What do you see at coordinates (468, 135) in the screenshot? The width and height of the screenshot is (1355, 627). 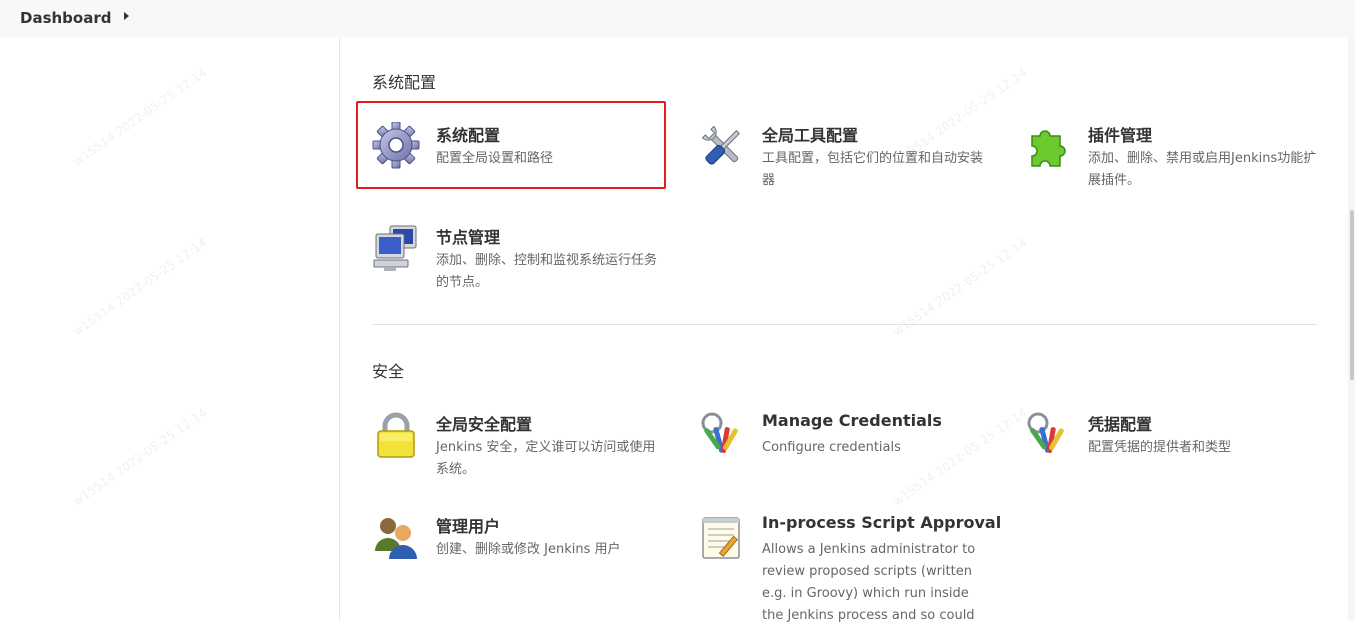 I see `tile-title: 系统配置` at bounding box center [468, 135].